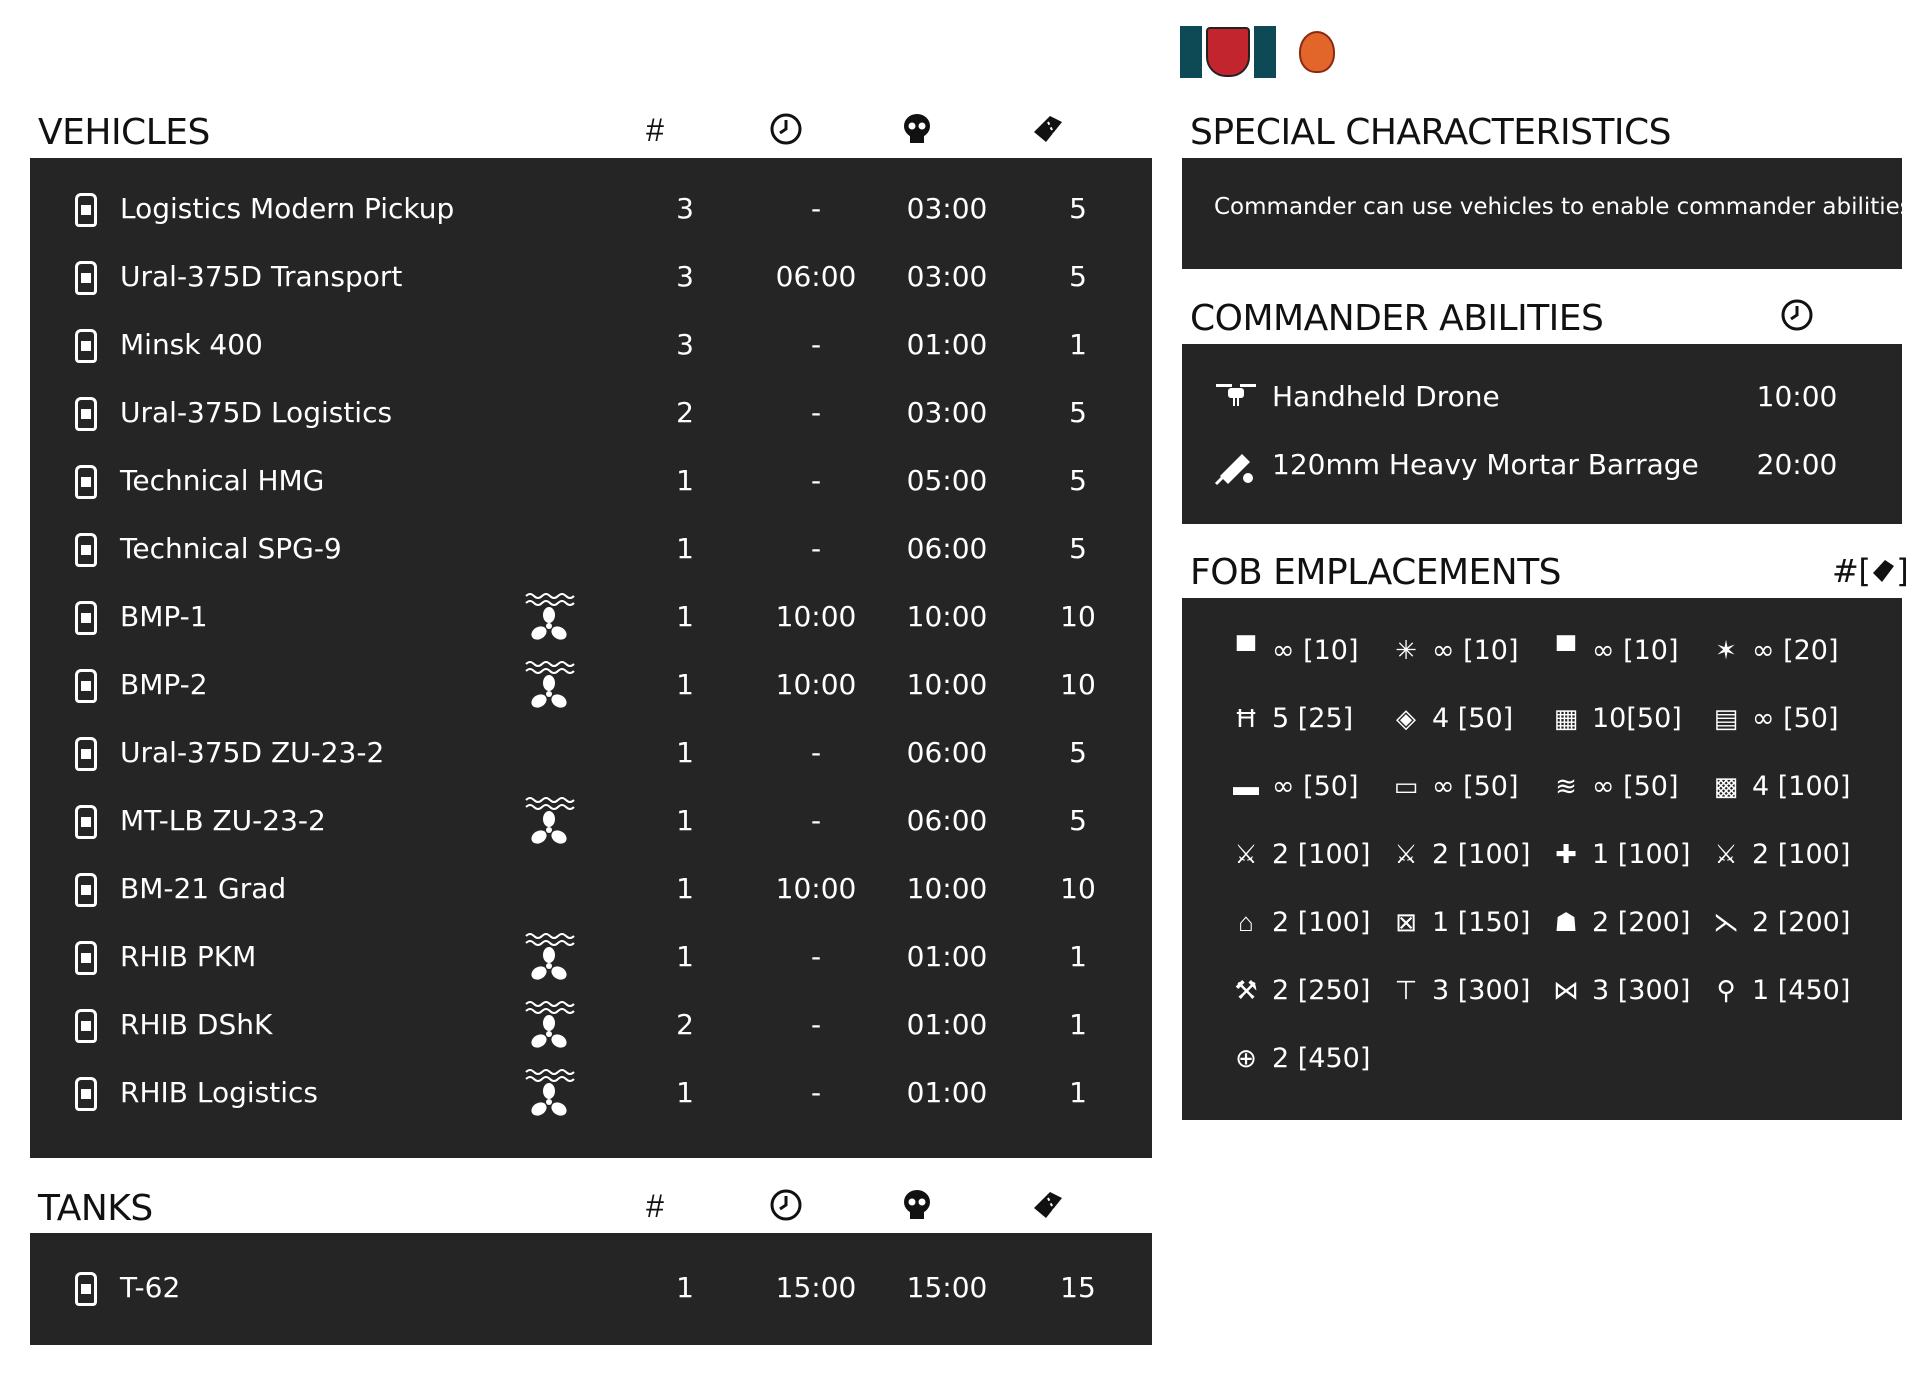  I want to click on vehicle-name: Ural-375D ZU-23-2, so click(252, 752).